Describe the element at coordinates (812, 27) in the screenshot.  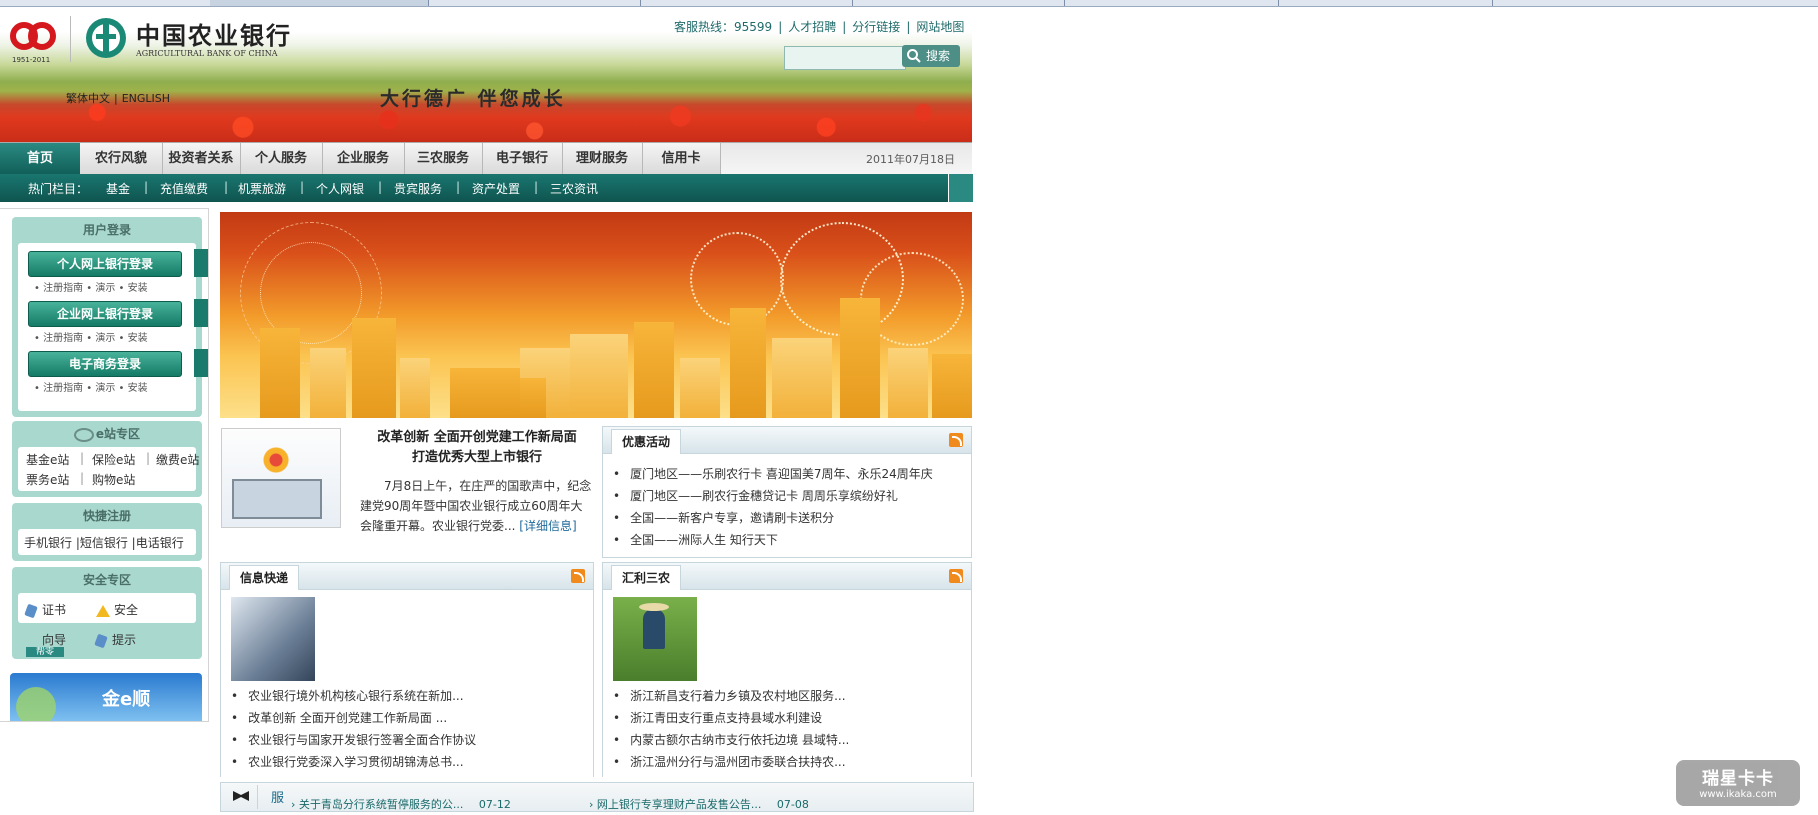
I see `careers-link: 人才招聘` at that location.